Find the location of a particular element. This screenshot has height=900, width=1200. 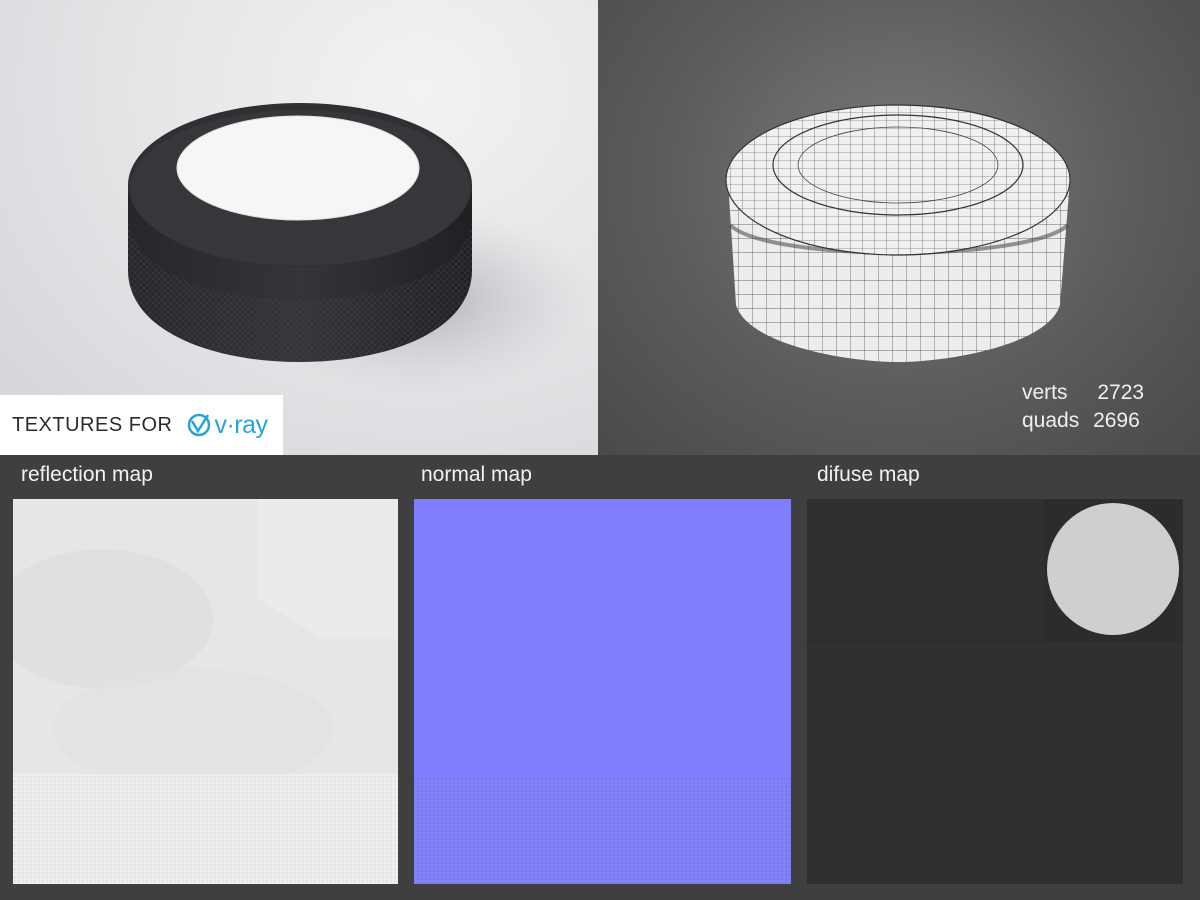

reflection-map-texture is located at coordinates (205, 691).